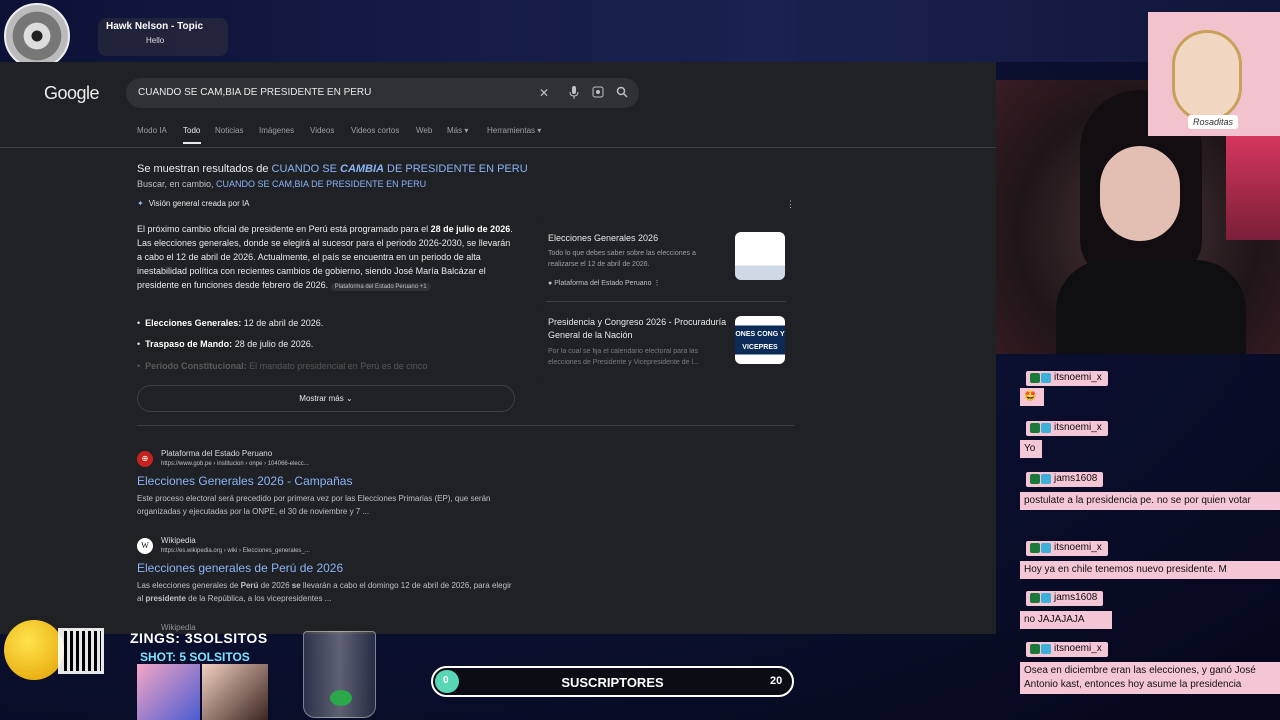  Describe the element at coordinates (598, 93) in the screenshot. I see `lens-camera-icon` at that location.